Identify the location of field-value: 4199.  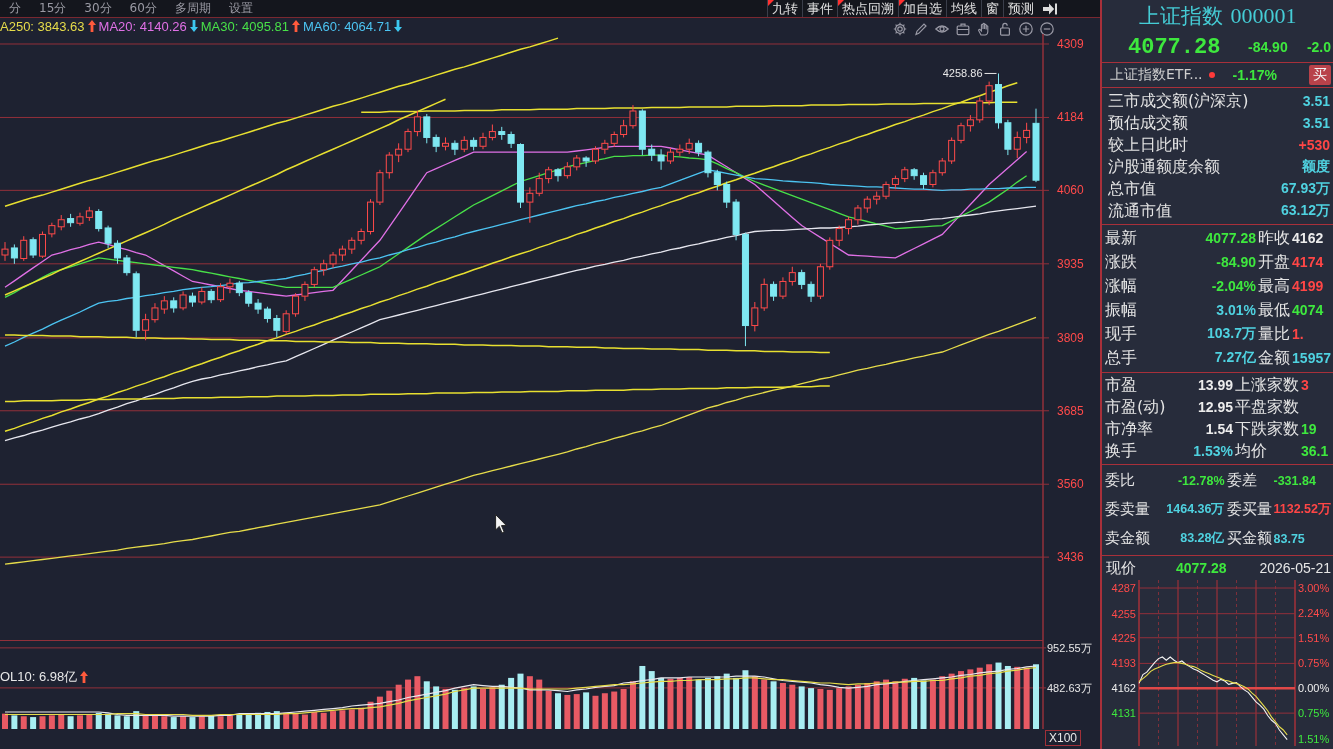
(1308, 286).